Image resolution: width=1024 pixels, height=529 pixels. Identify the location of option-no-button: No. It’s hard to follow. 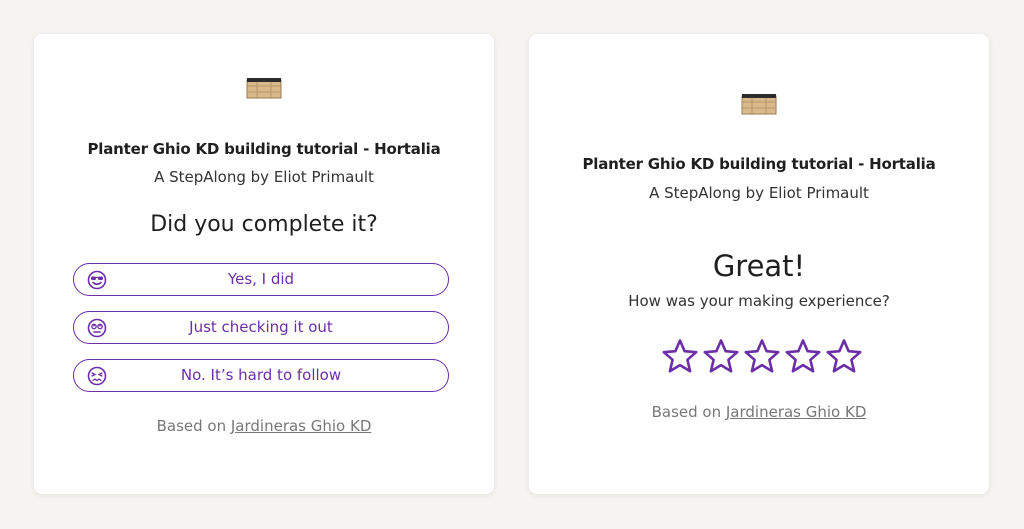
(261, 375).